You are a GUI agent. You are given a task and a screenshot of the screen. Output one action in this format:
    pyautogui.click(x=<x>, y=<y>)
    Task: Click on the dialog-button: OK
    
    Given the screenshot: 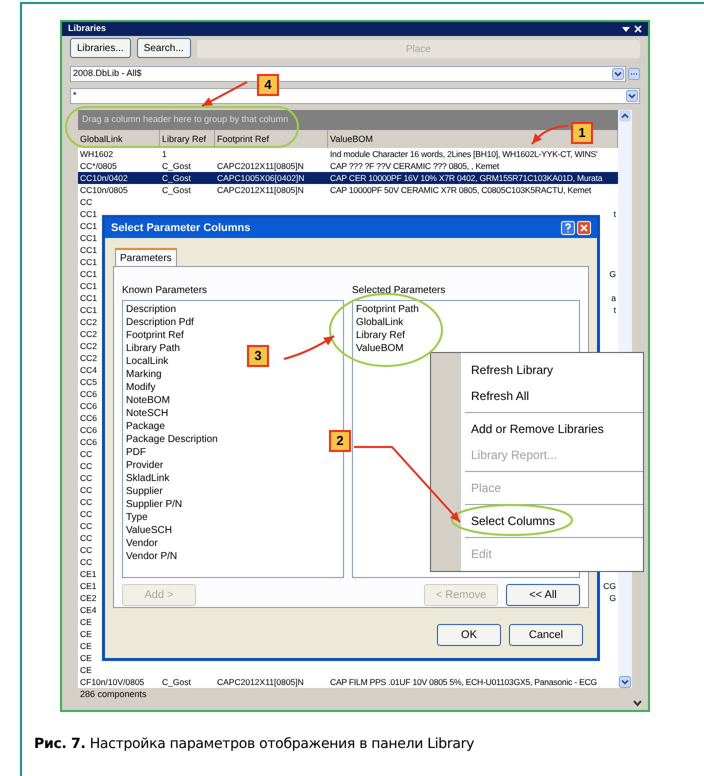 What is the action you would take?
    pyautogui.click(x=469, y=635)
    